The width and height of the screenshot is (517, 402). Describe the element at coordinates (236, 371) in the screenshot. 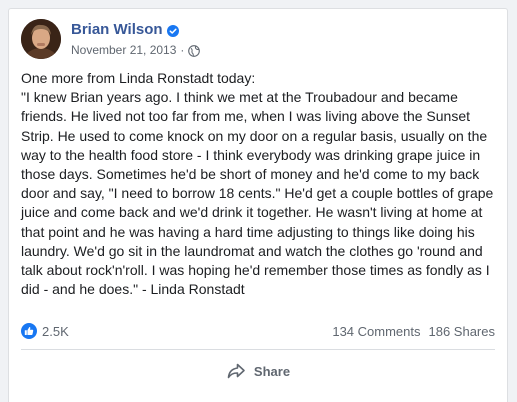

I see `share-arrow-icon` at that location.